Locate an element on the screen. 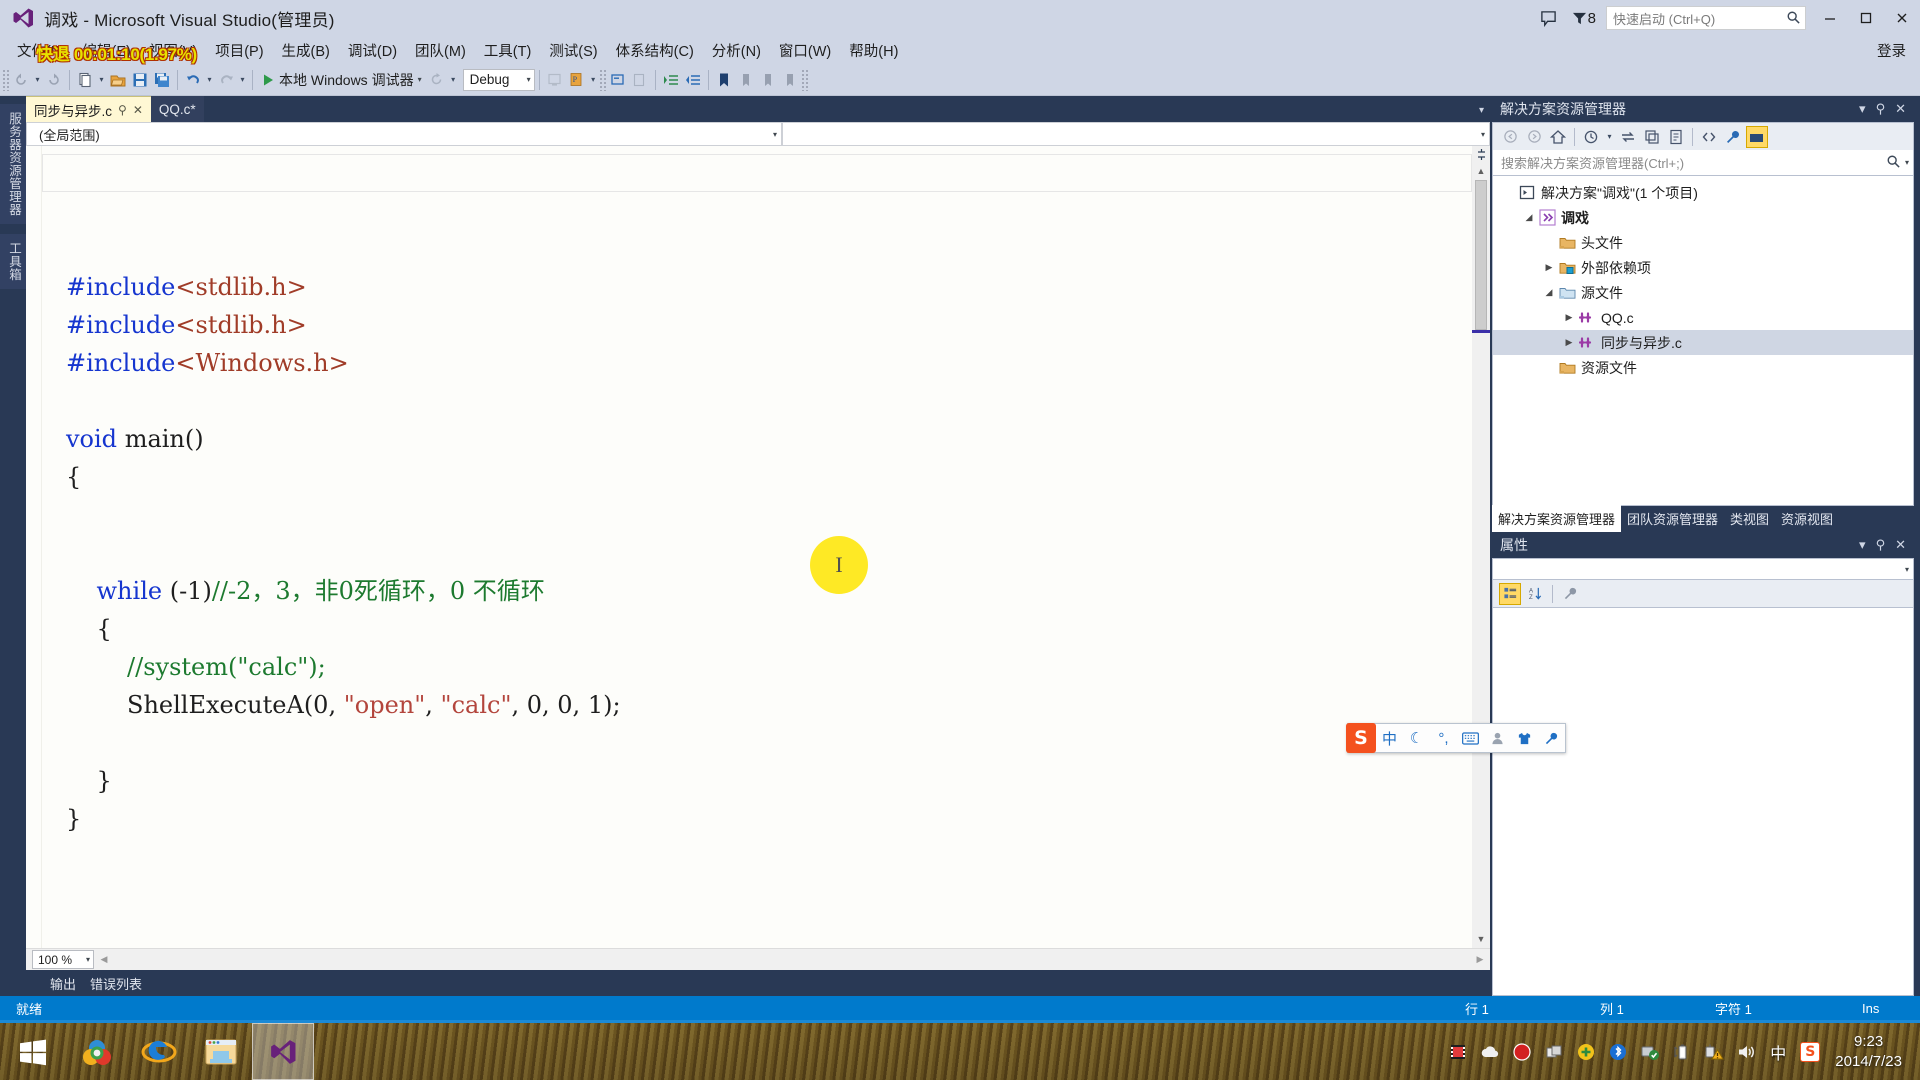 Image resolution: width=1920 pixels, height=1080 pixels. collapse-all-icon is located at coordinates (1652, 137).